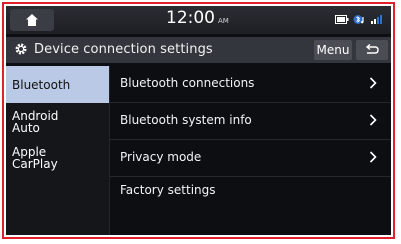  Describe the element at coordinates (186, 120) in the screenshot. I see `list-item-label: Bluetooth system info` at that location.